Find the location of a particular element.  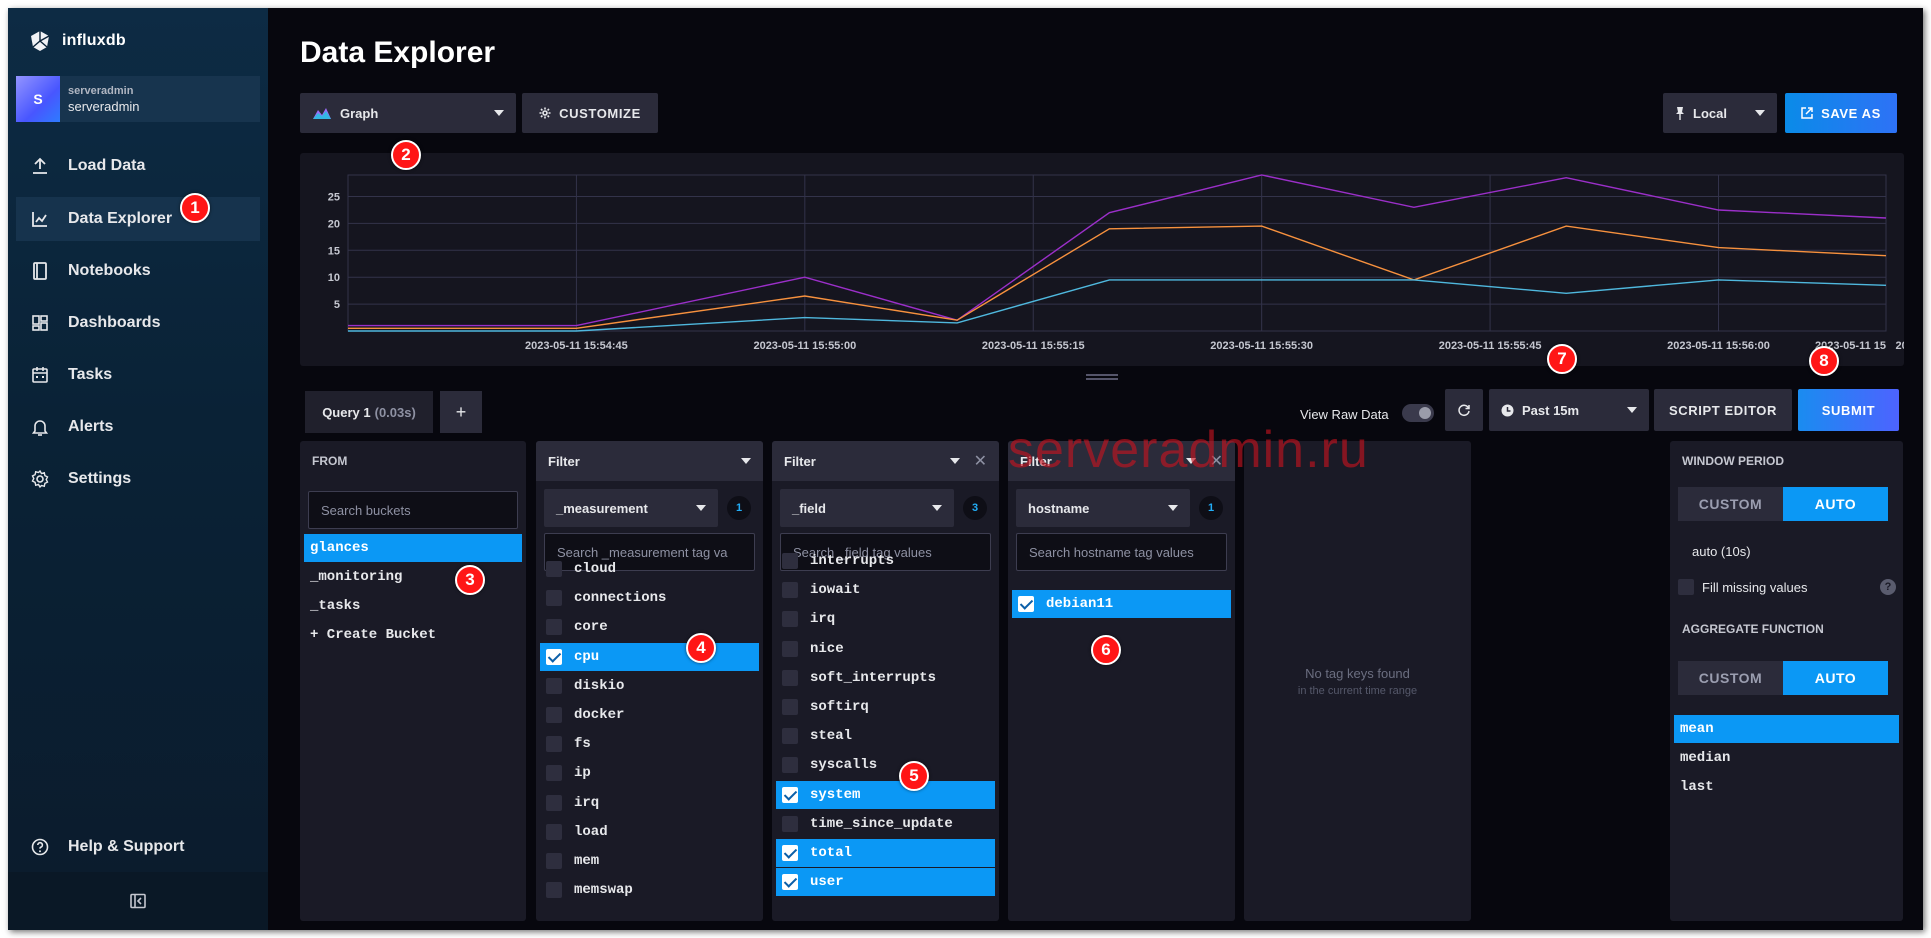

bucket-item-tasks: _tasks is located at coordinates (413, 606).